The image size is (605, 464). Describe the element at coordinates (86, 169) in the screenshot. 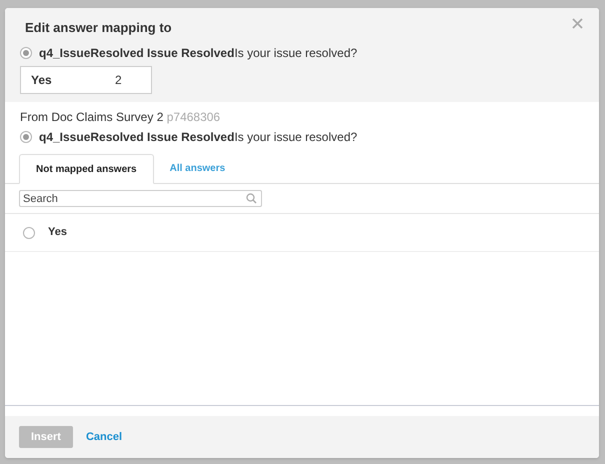

I see `tab: Not mapped answers` at that location.